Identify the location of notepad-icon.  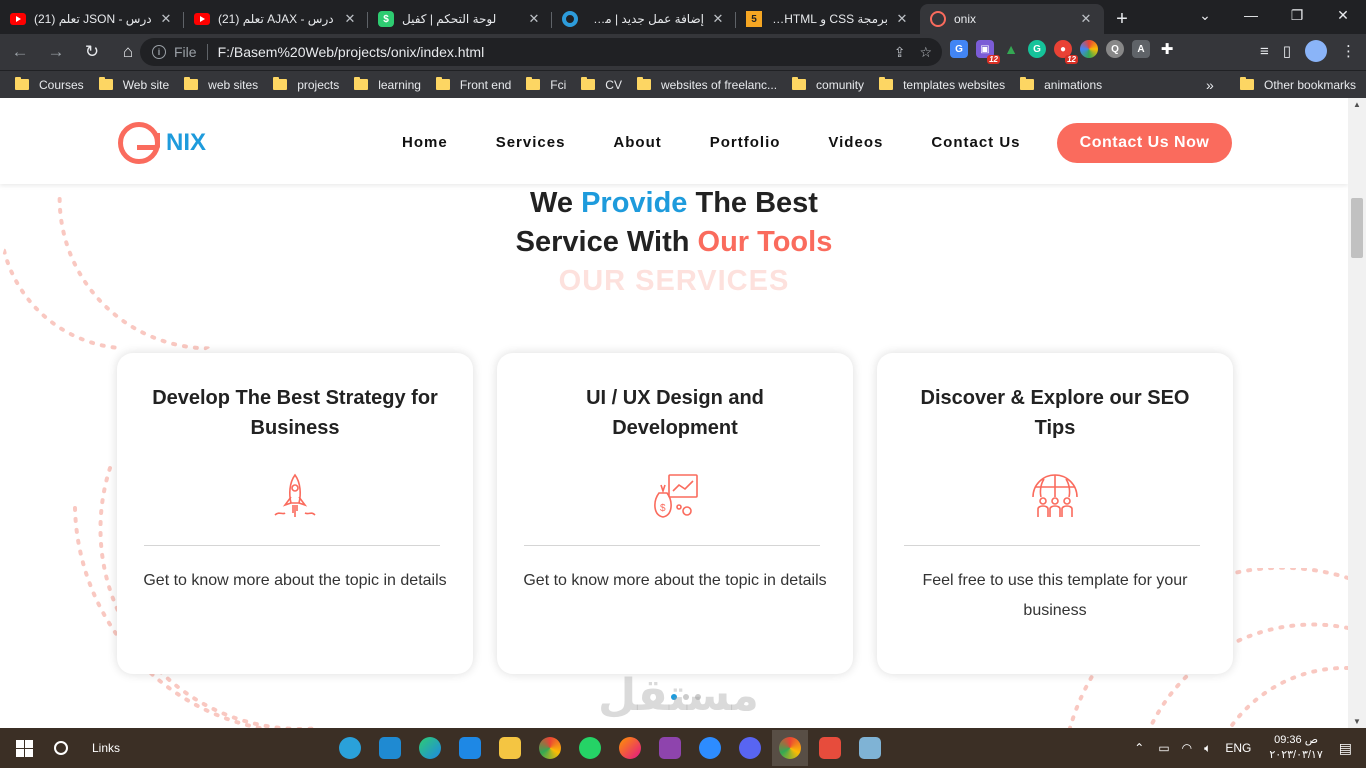
(870, 748).